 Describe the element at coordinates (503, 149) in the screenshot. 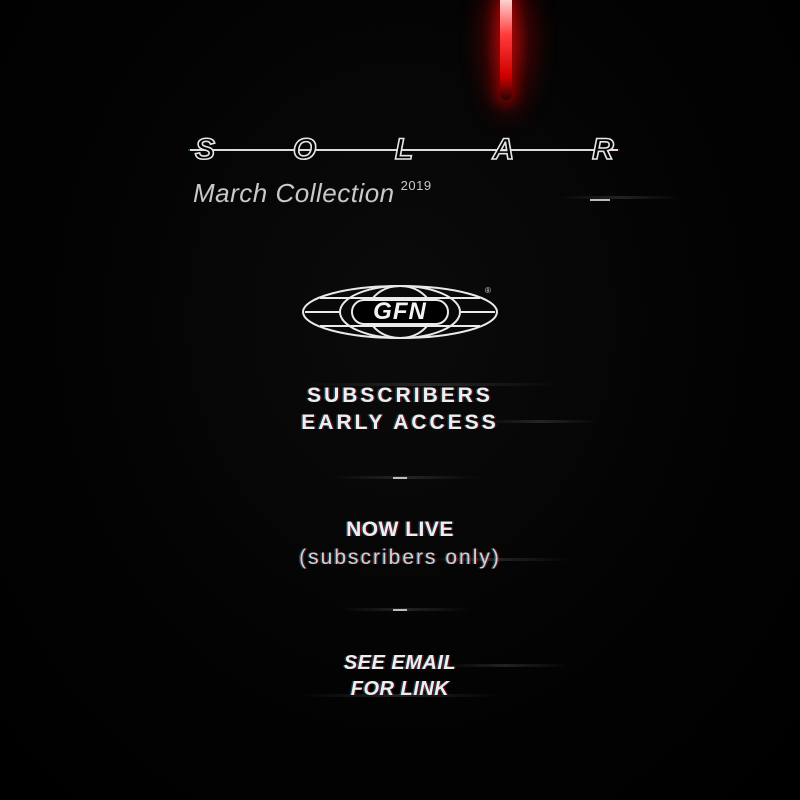

I see `title-letter: A` at that location.